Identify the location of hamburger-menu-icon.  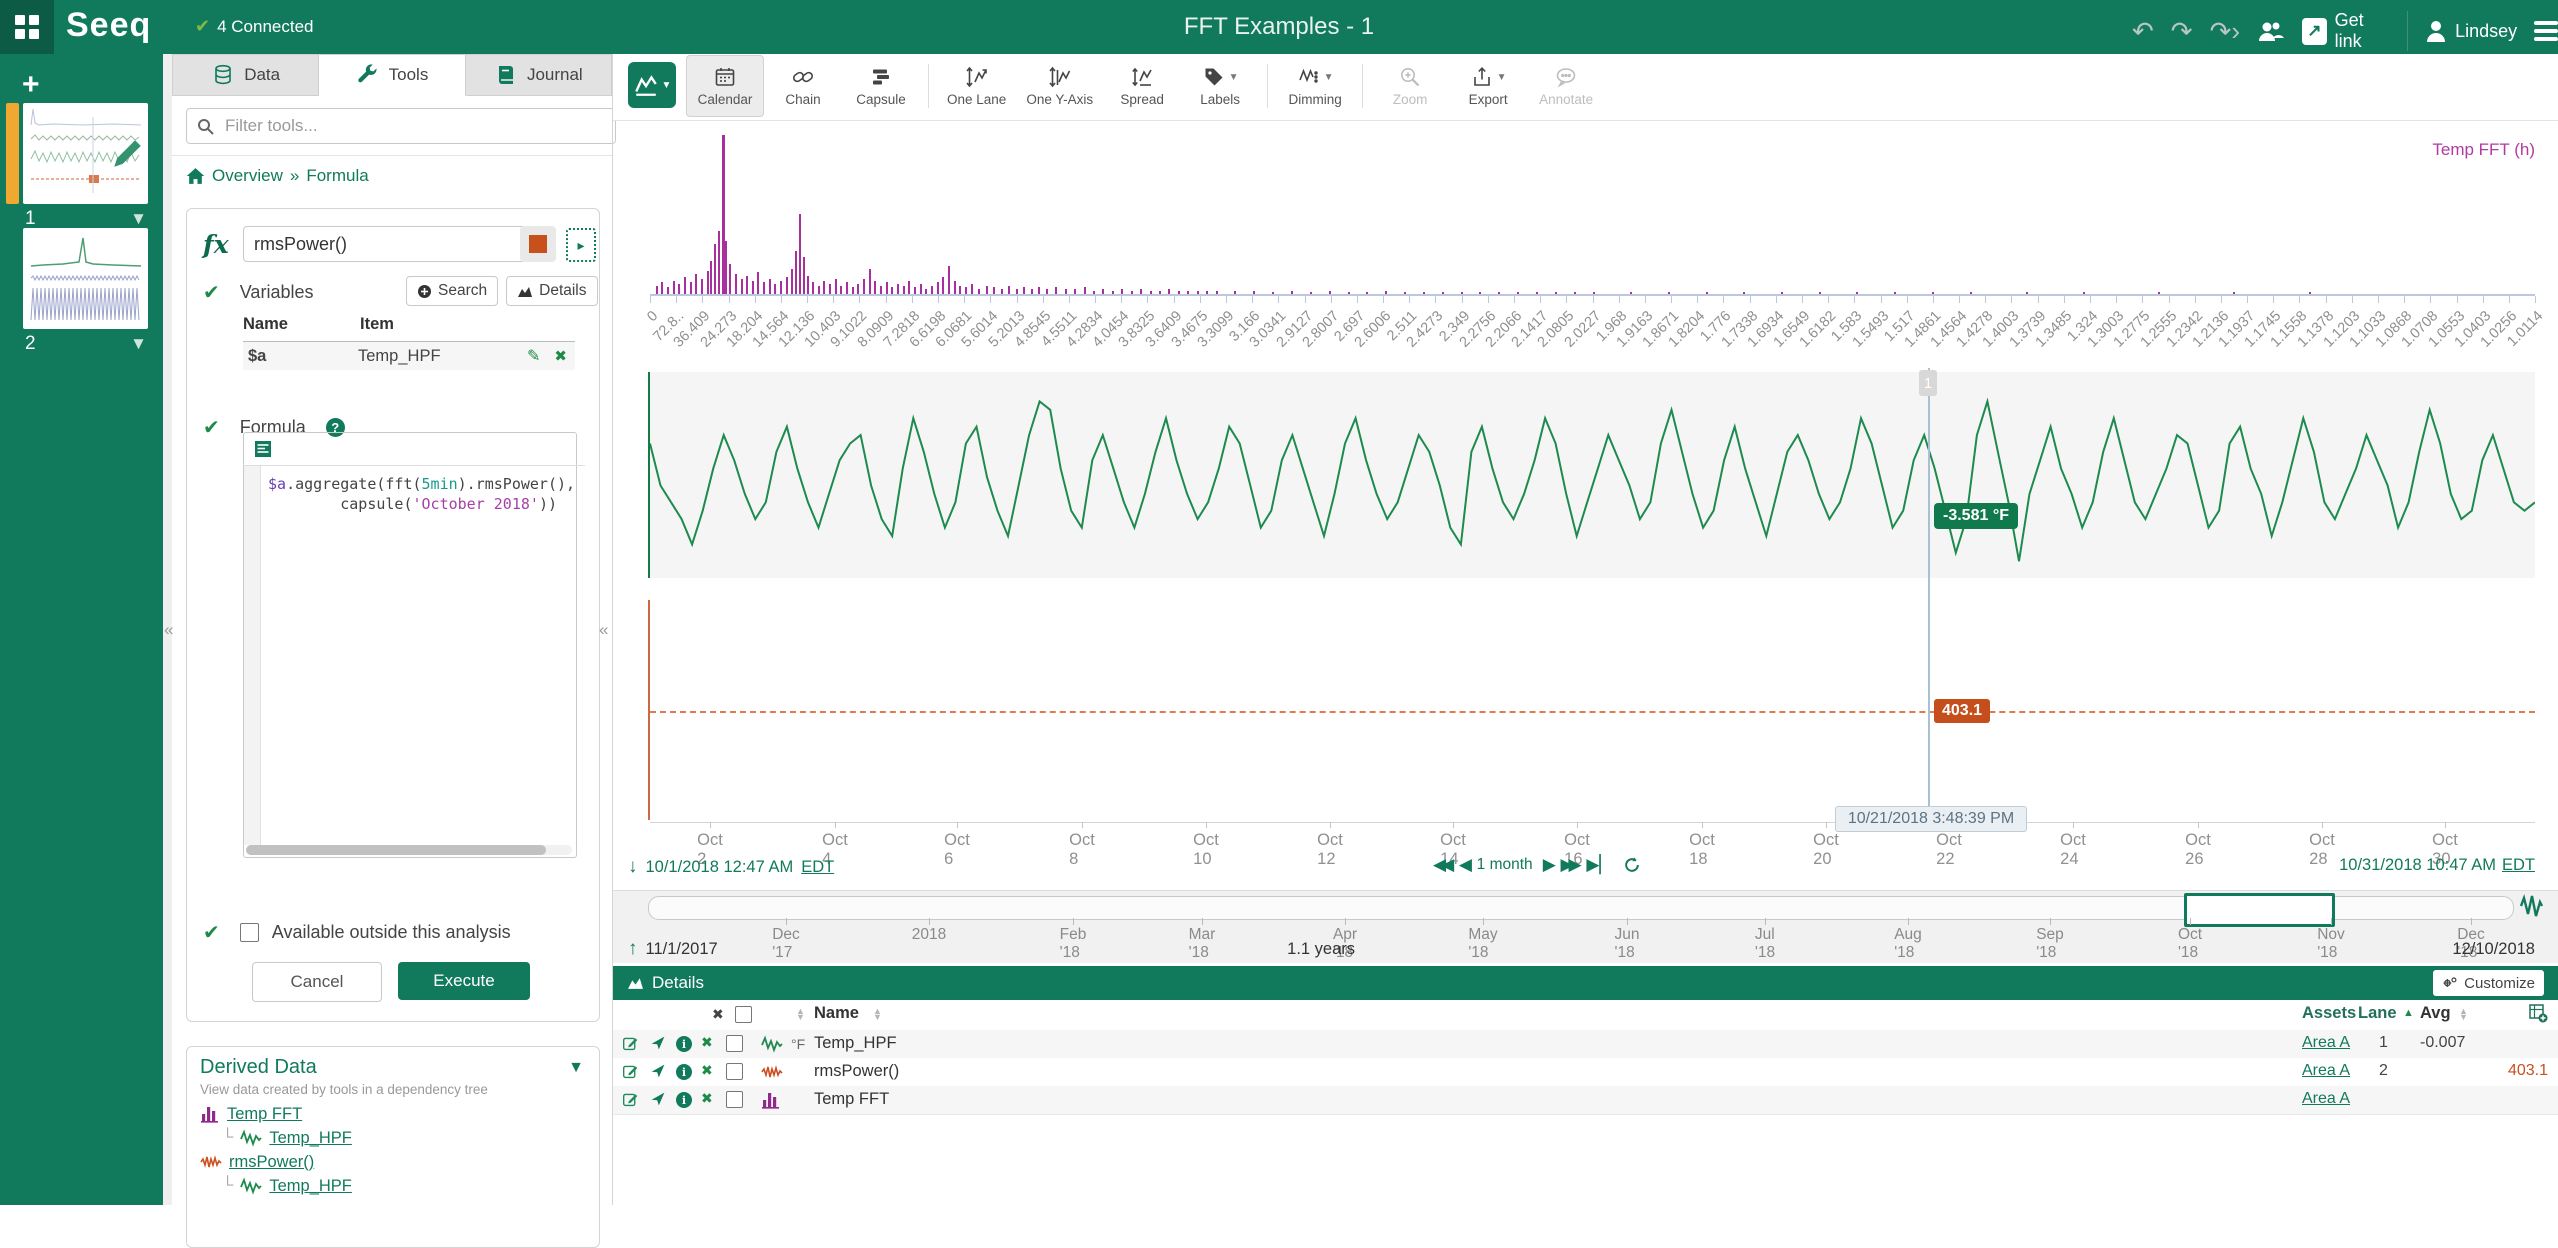
(2546, 31).